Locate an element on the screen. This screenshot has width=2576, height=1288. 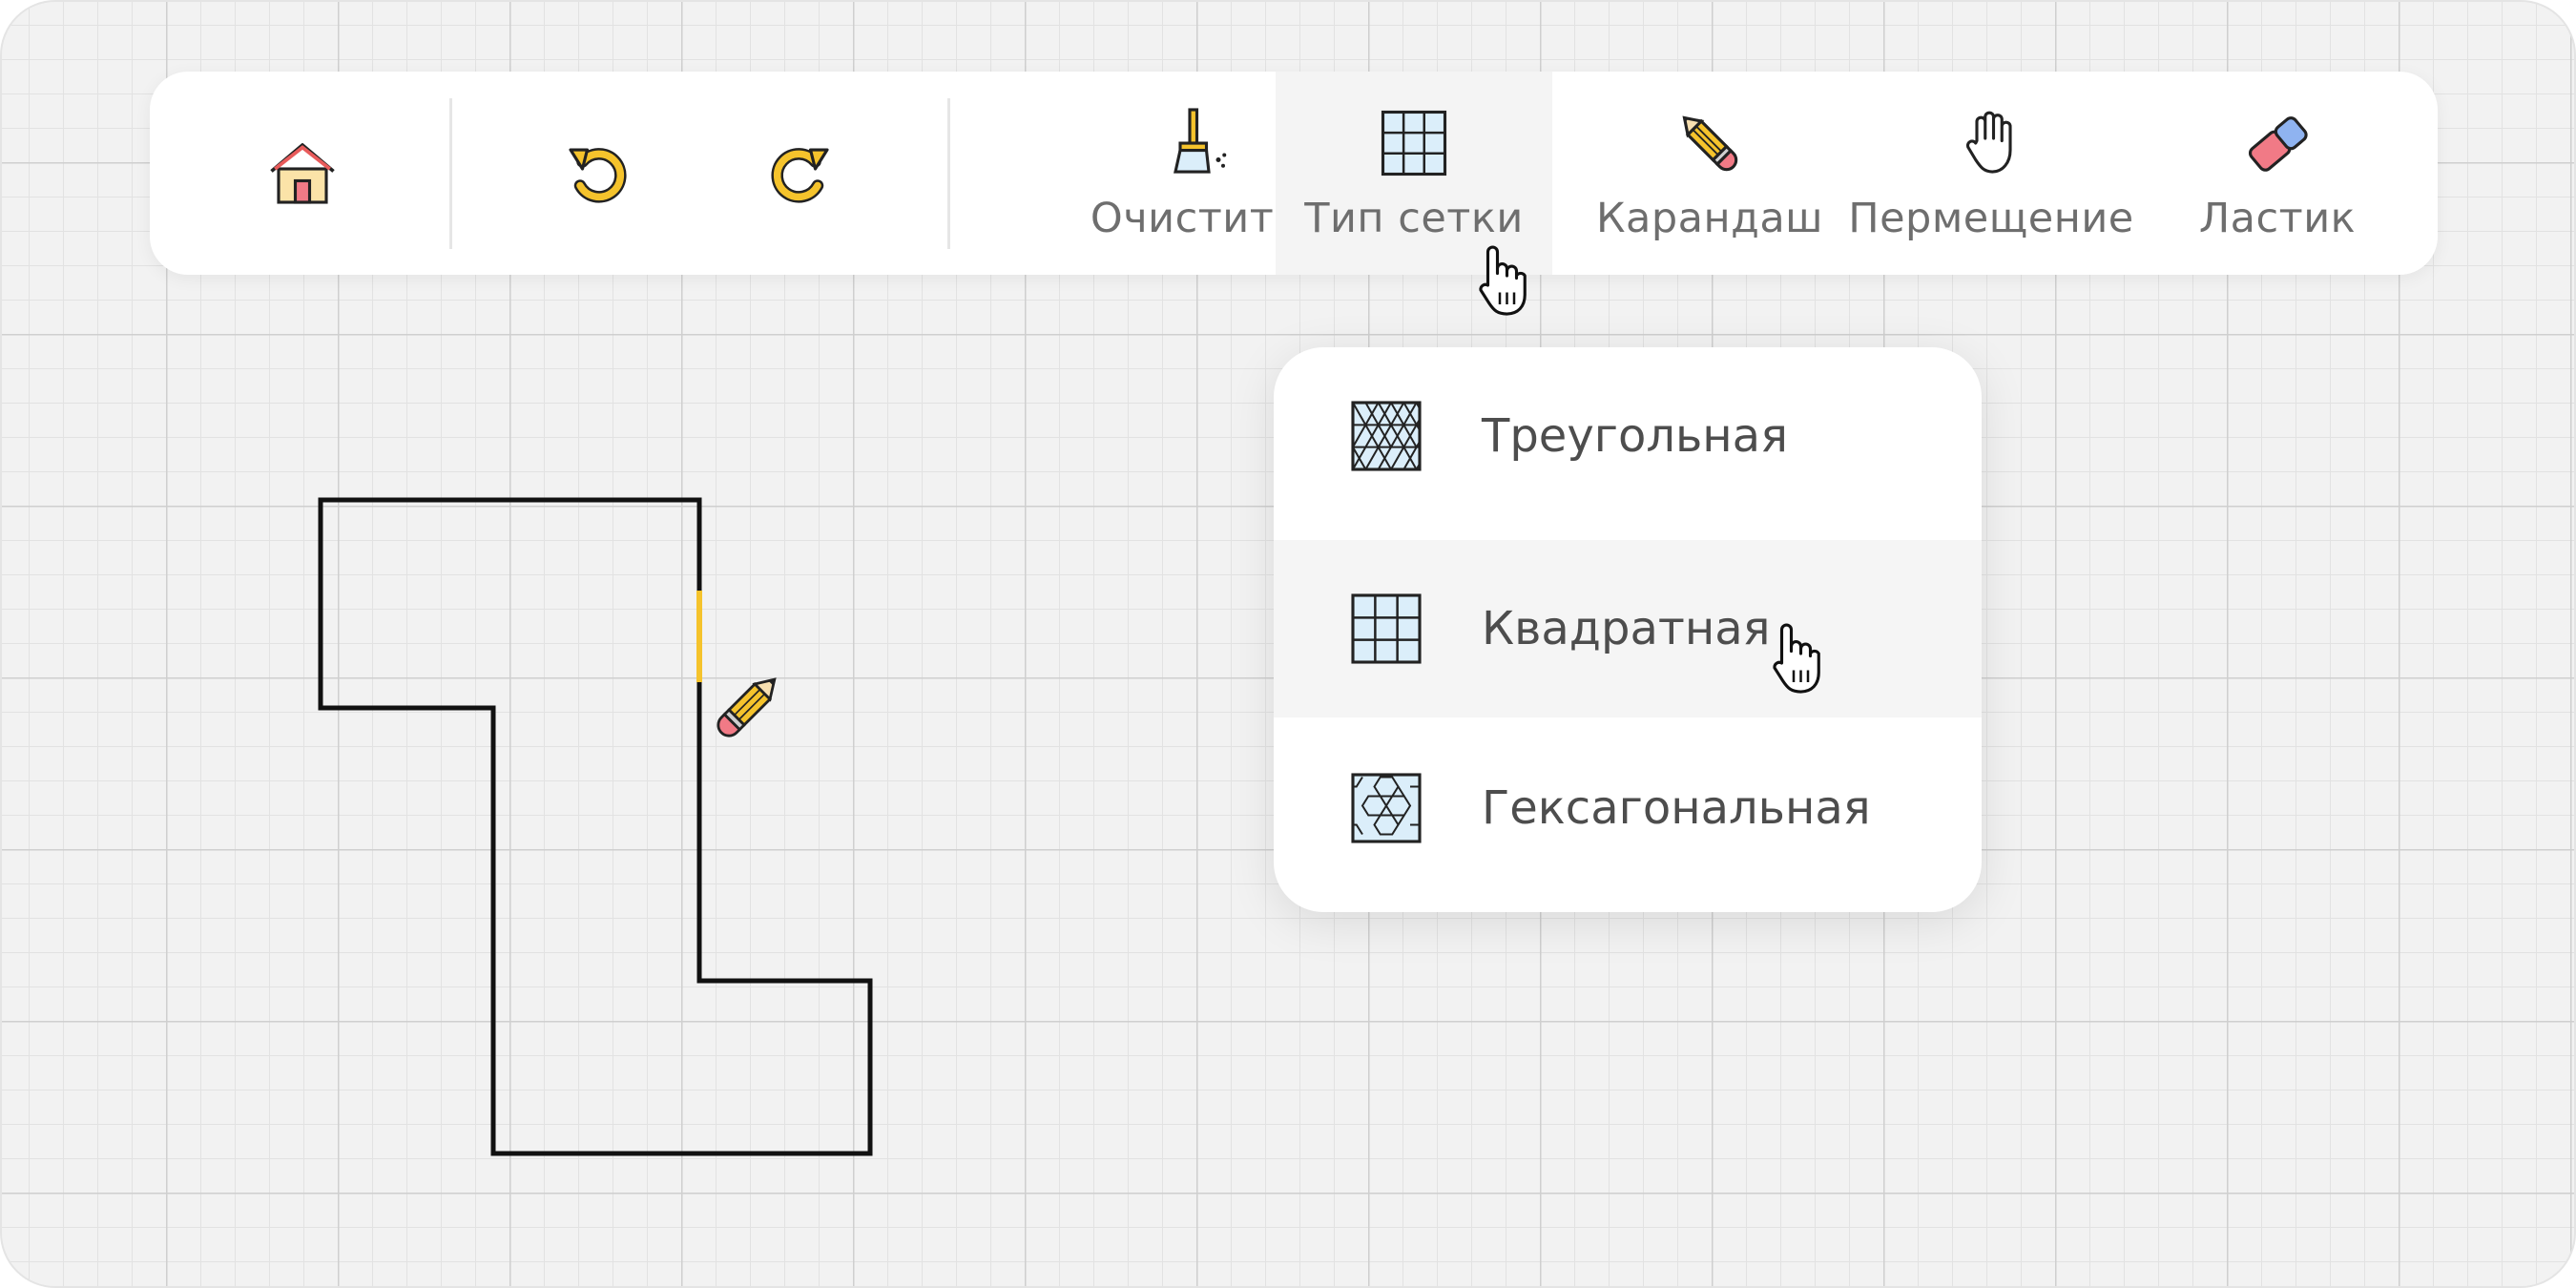
redo-icon is located at coordinates (800, 175).